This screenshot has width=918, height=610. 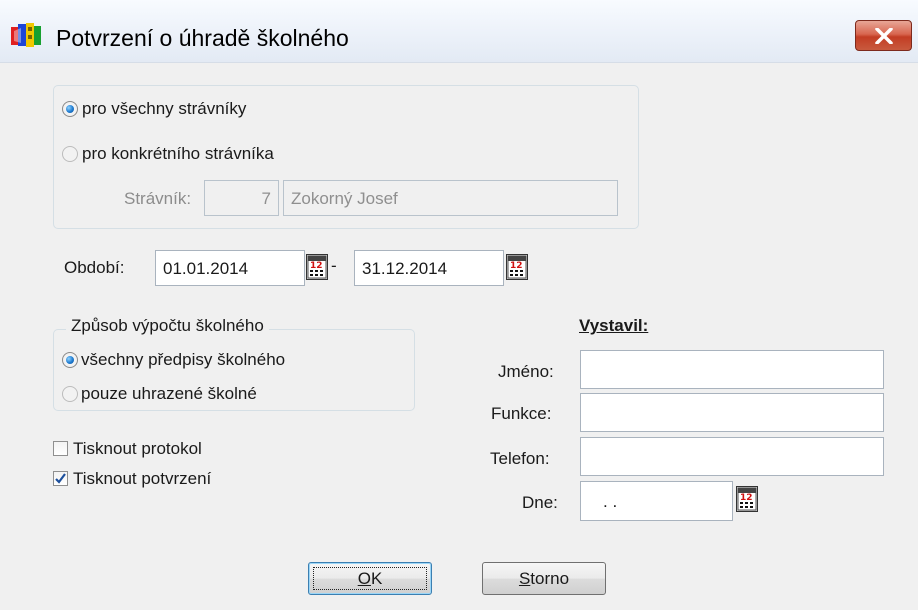 I want to click on cancel-button-rest: torno, so click(x=550, y=578).